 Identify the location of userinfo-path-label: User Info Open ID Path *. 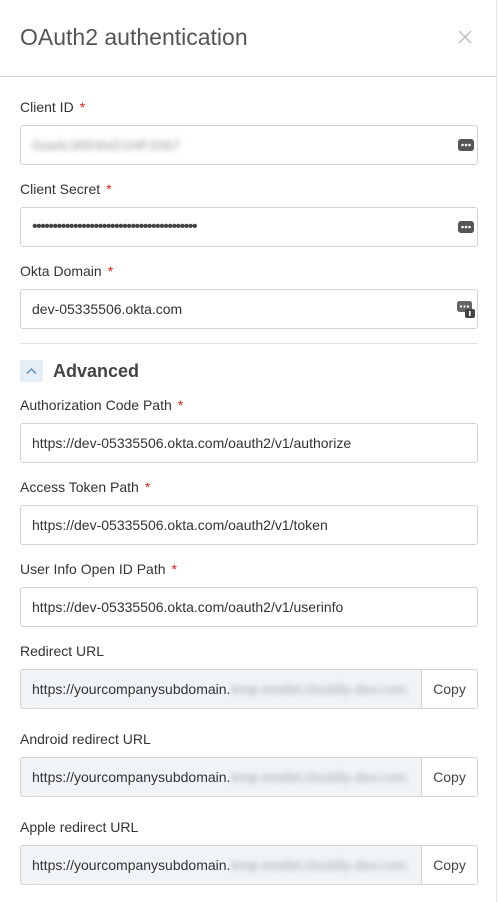
(98, 569).